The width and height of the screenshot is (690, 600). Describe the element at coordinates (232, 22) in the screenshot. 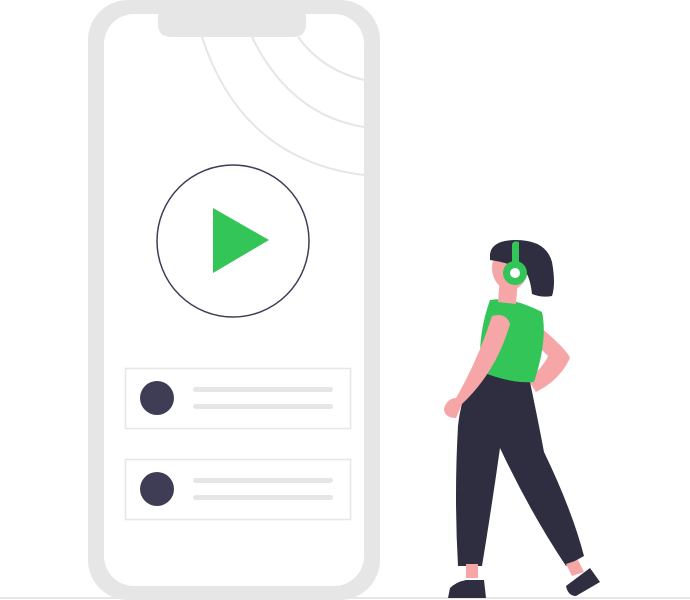

I see `phone-notch` at that location.